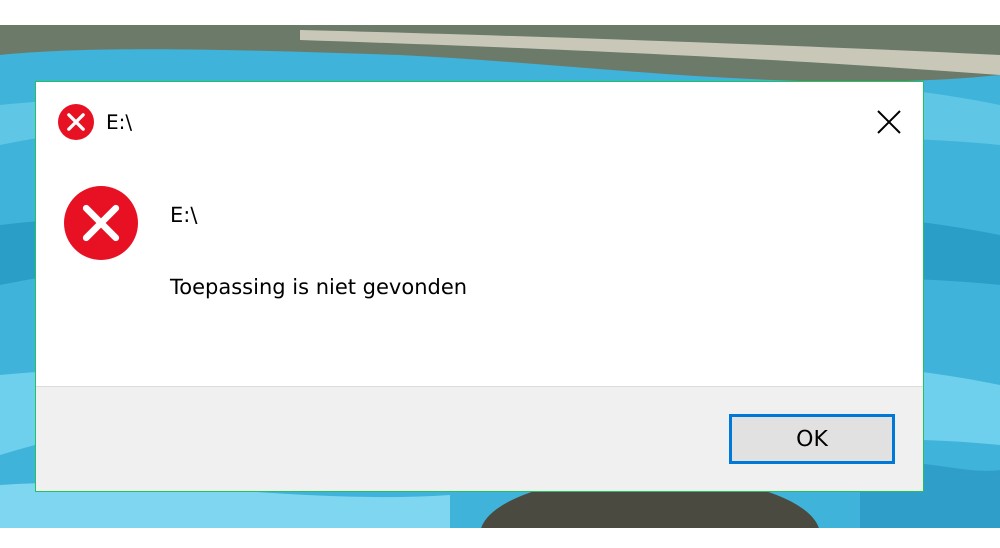 The height and width of the screenshot is (548, 1000). What do you see at coordinates (184, 215) in the screenshot?
I see `message-heading: E:\` at bounding box center [184, 215].